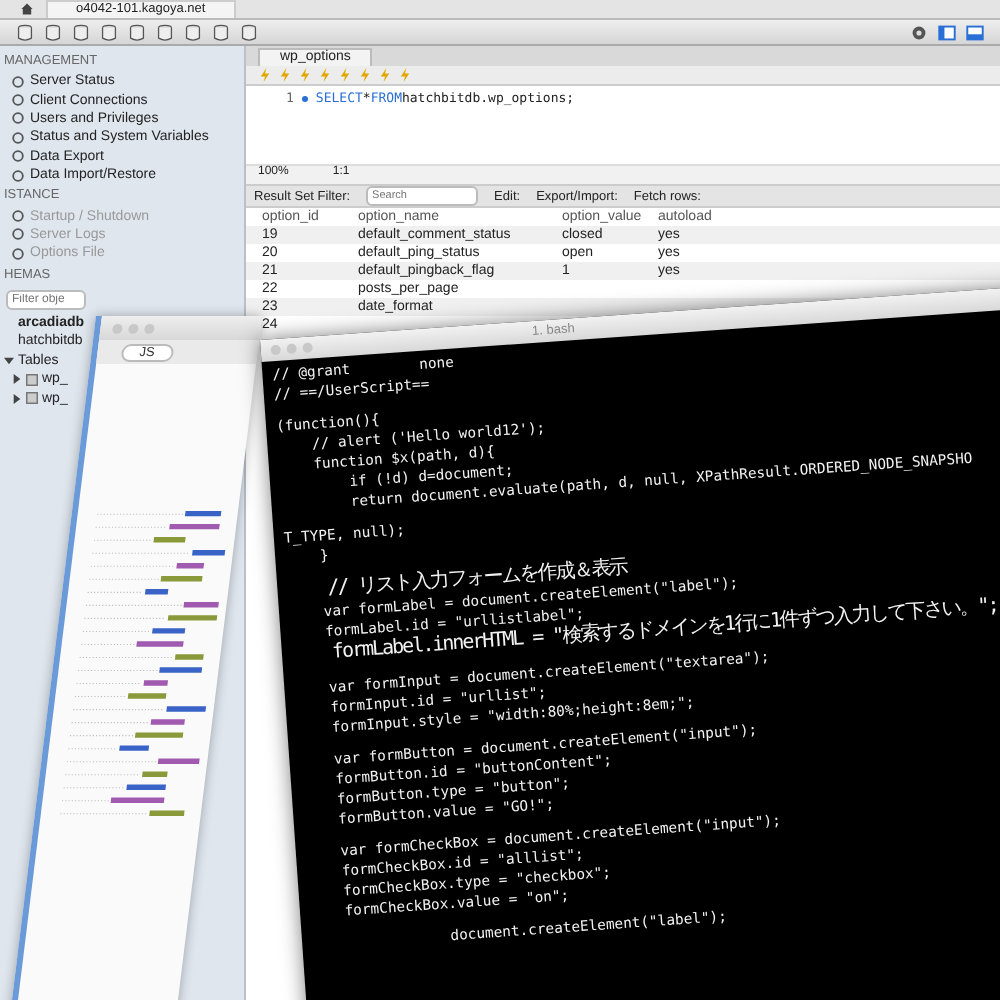 The image size is (1000, 1000). What do you see at coordinates (27, 9) in the screenshot?
I see `home-icon` at bounding box center [27, 9].